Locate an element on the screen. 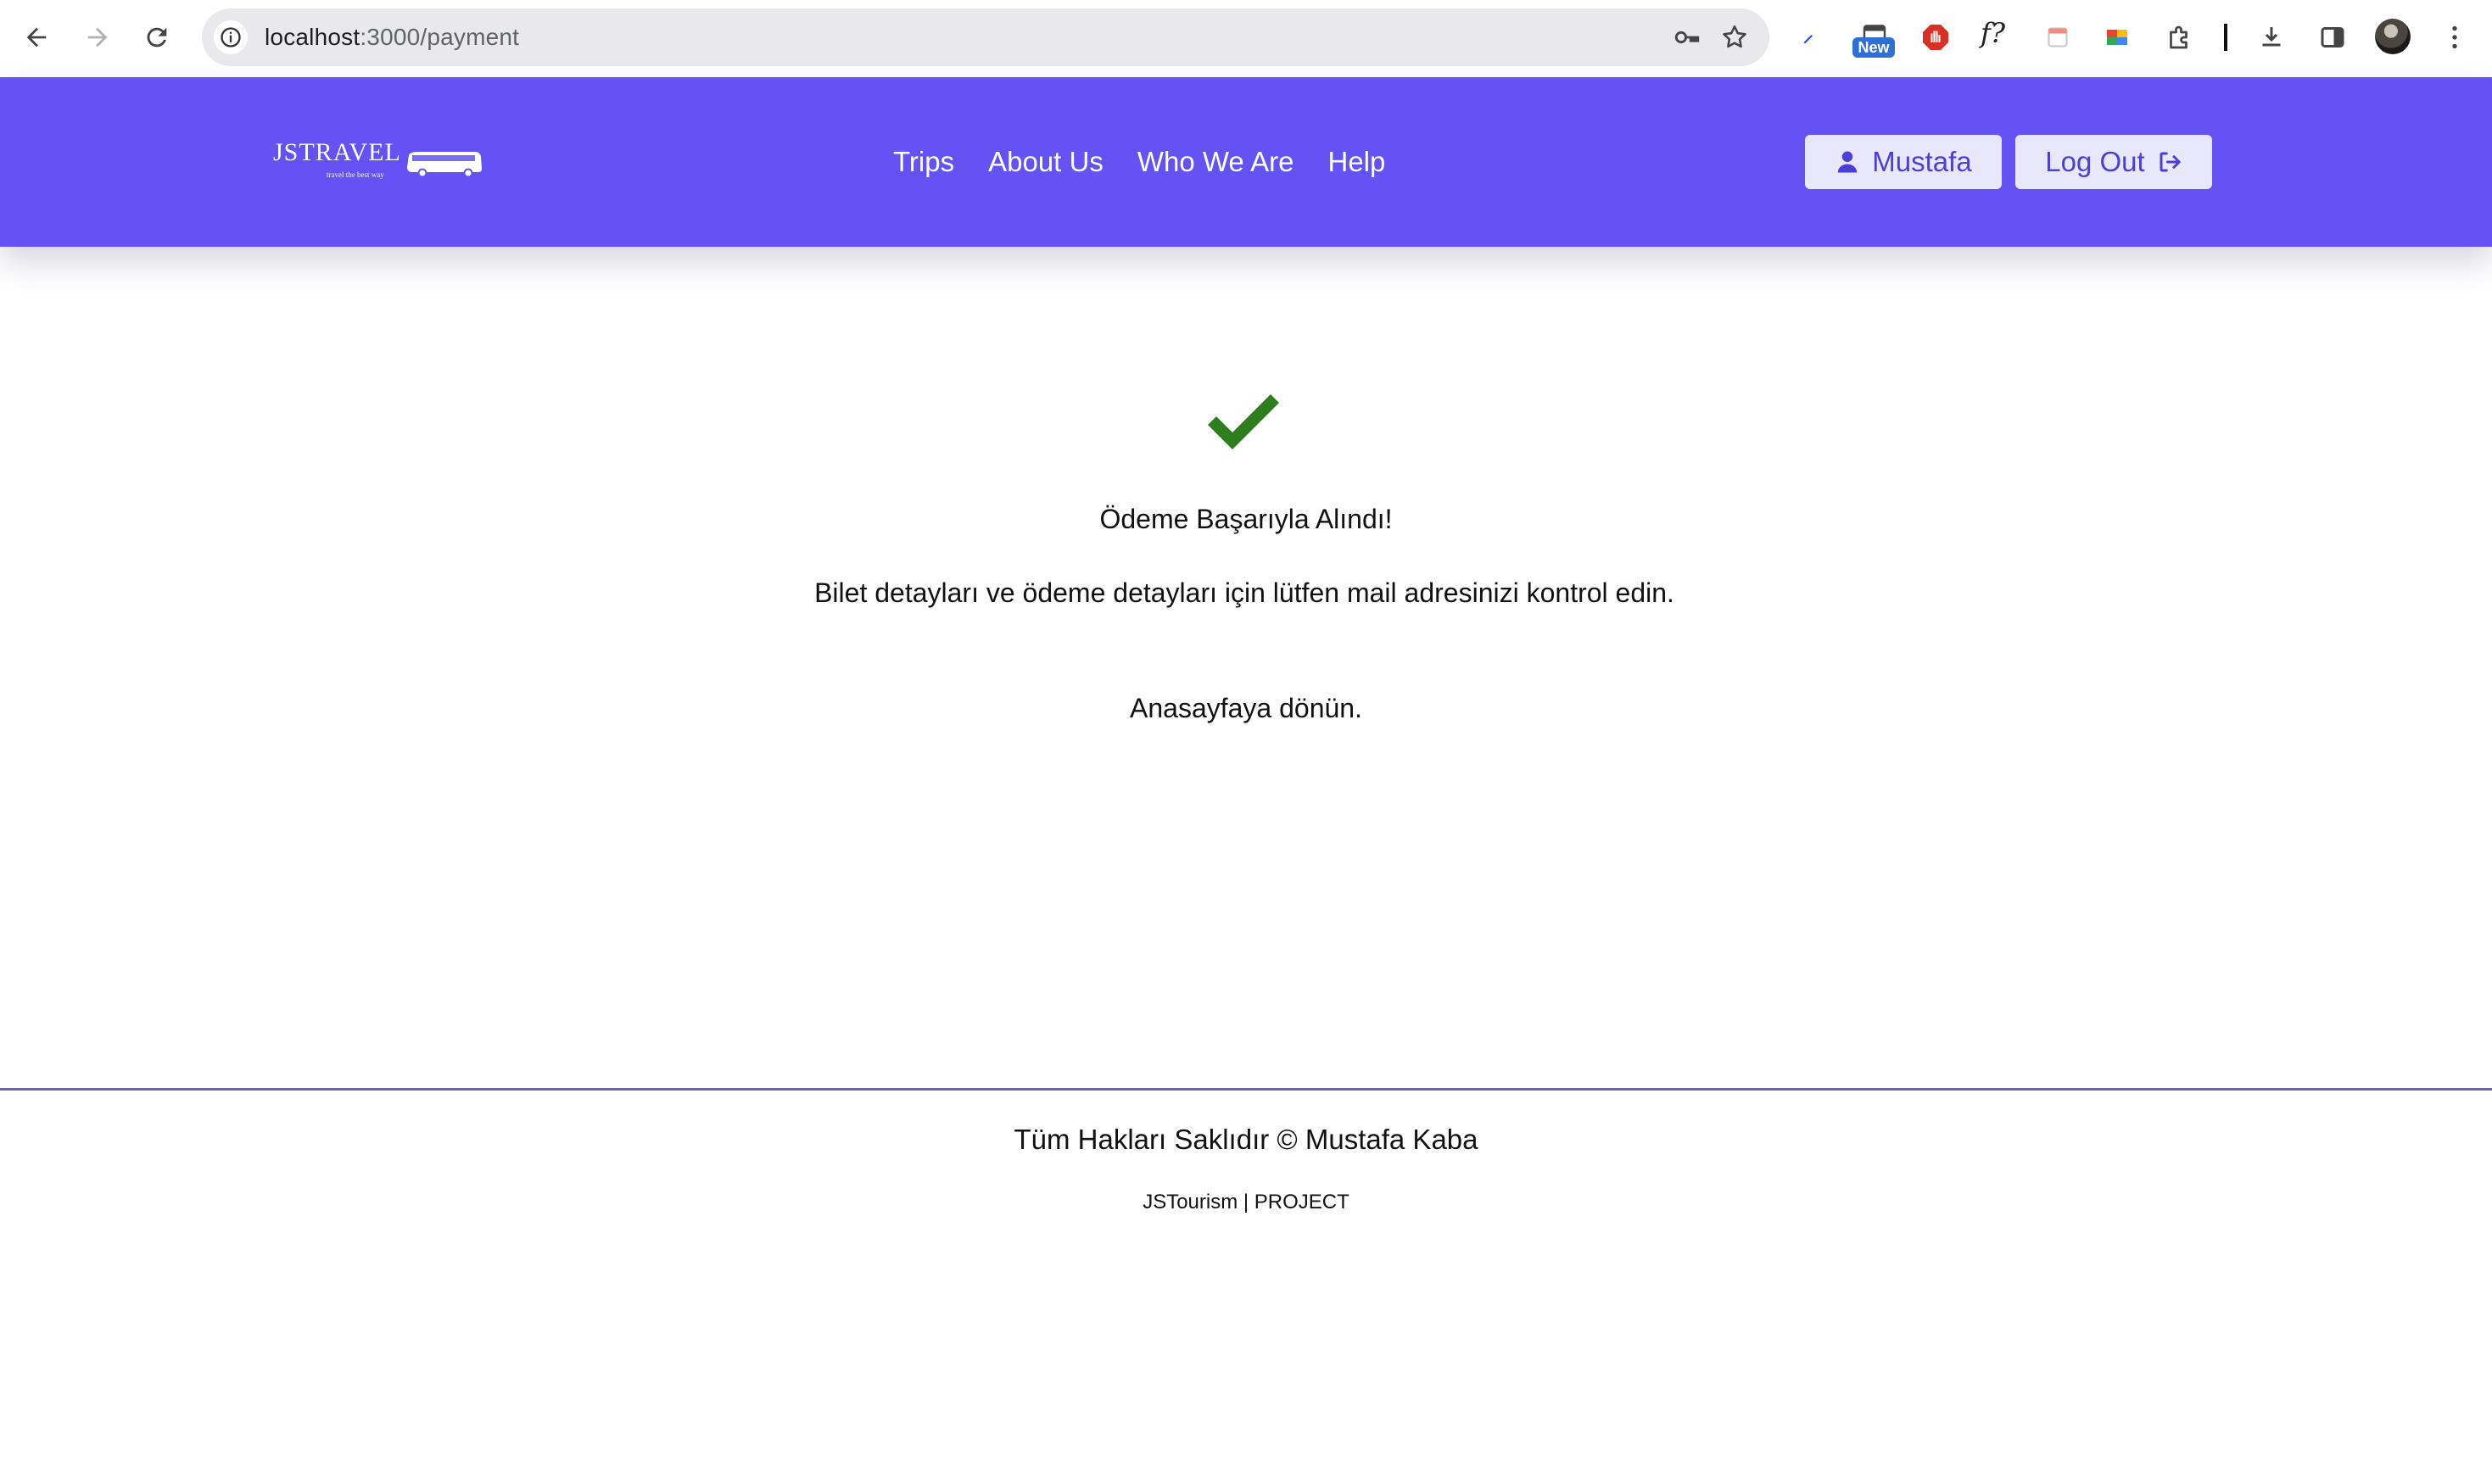 This screenshot has width=2492, height=1484. back-button is located at coordinates (36, 37).